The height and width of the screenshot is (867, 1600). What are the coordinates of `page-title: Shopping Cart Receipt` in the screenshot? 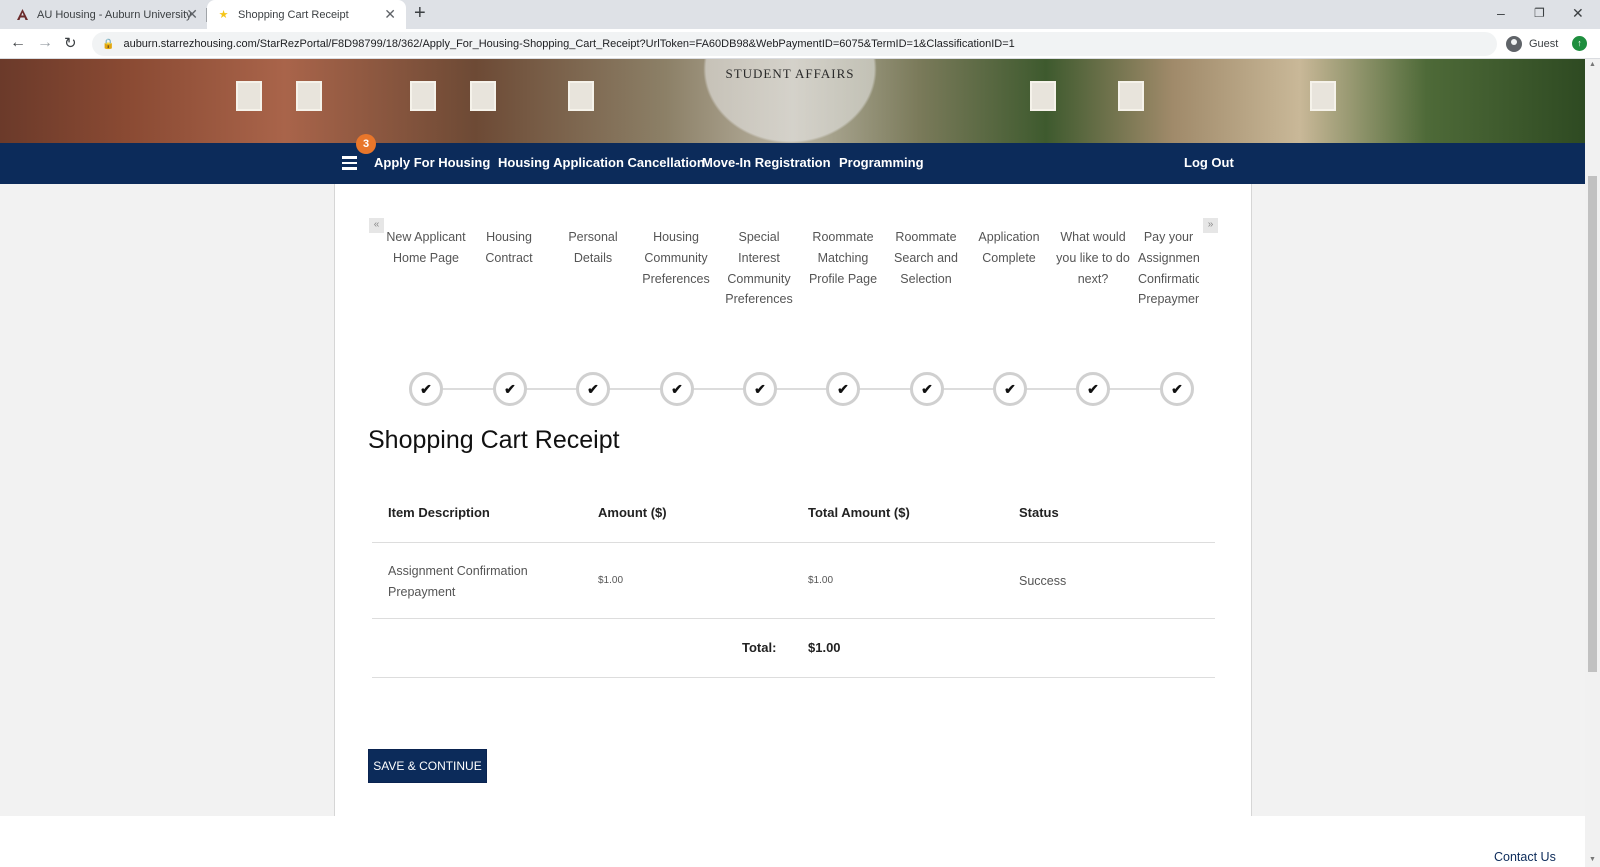 It's located at (494, 440).